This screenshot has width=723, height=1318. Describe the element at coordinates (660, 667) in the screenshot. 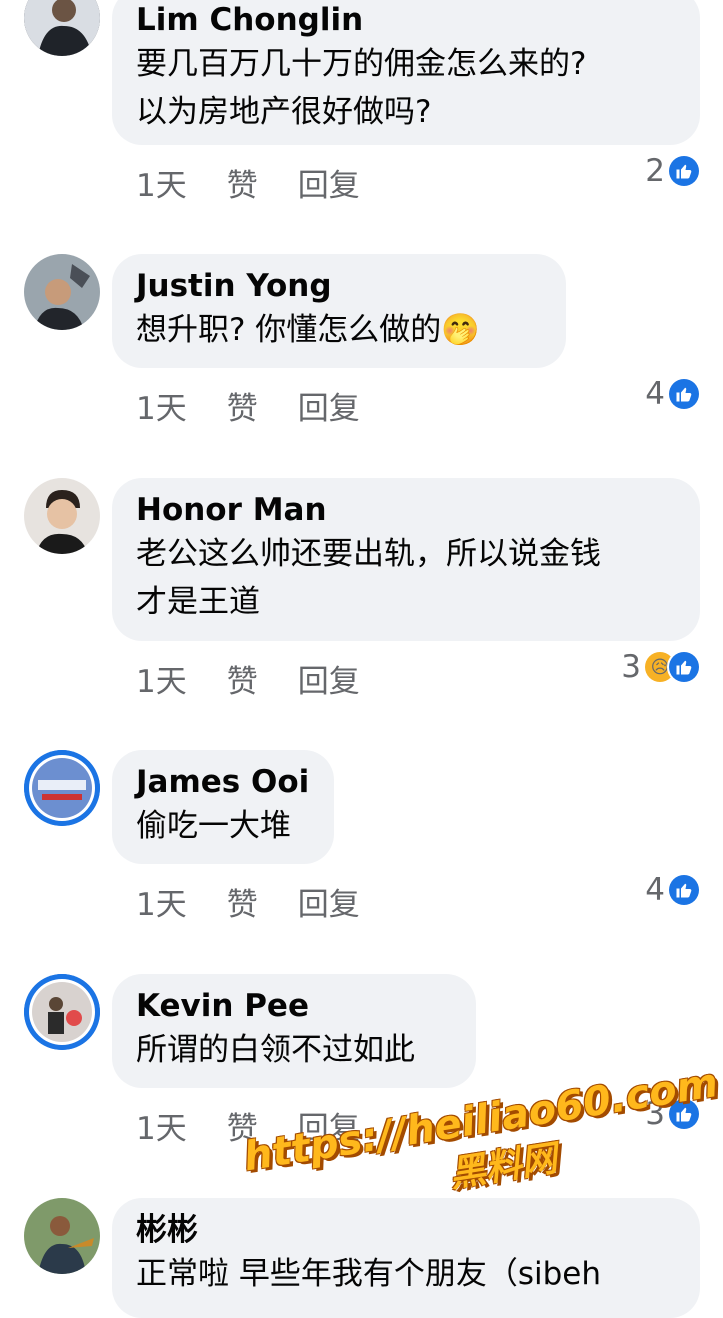

I see `reaction-summary: 3 😥` at that location.